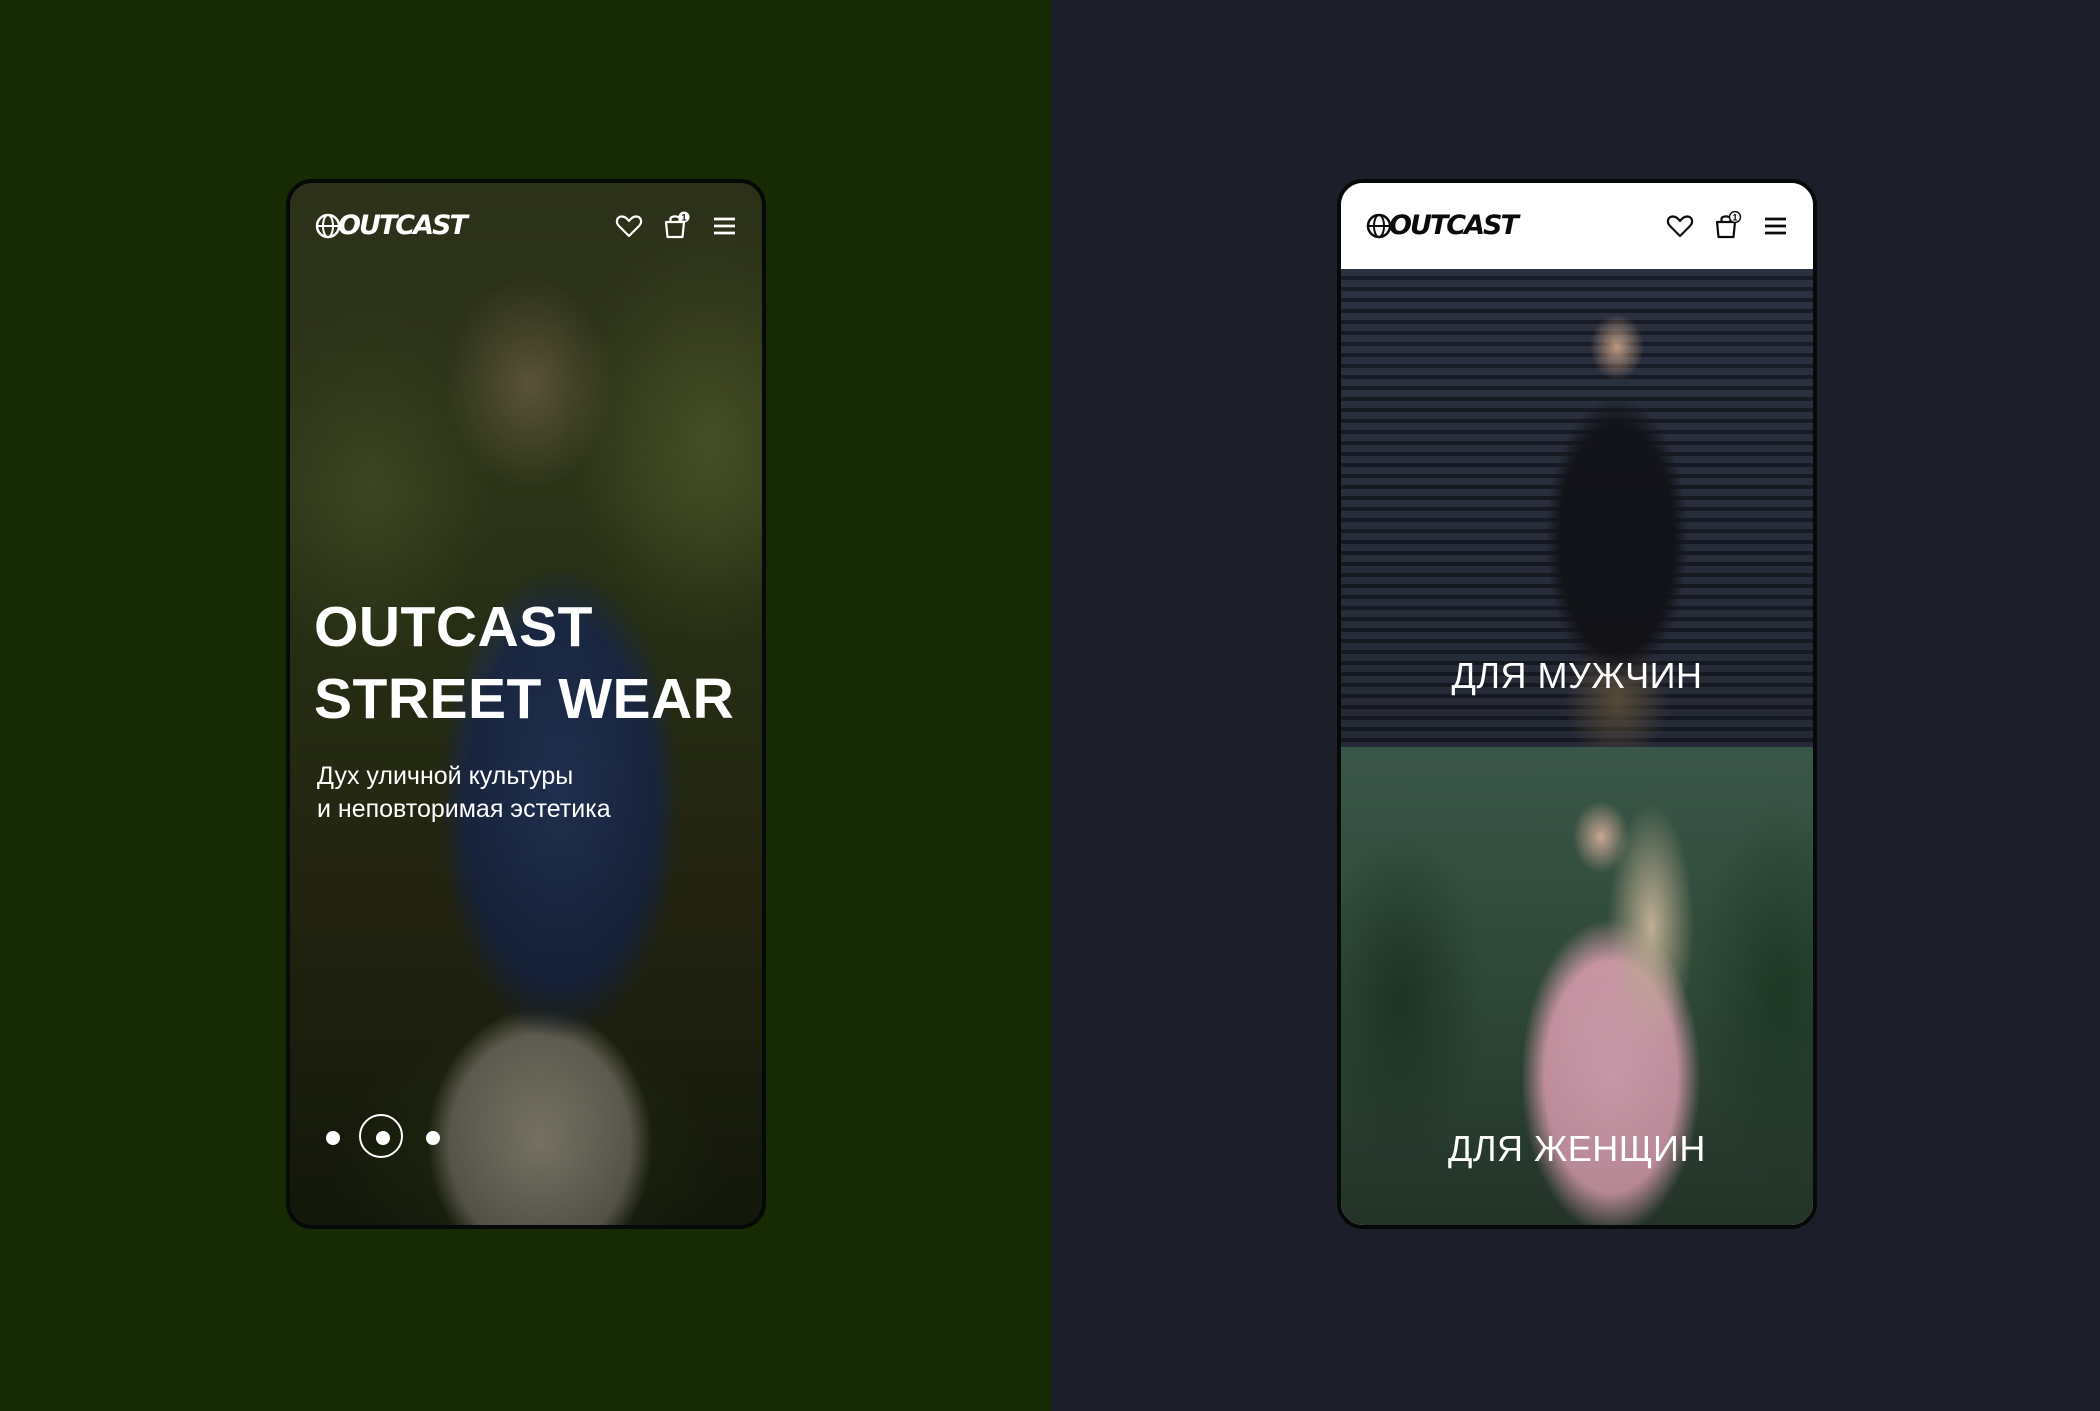  I want to click on category-men-label: ДЛЯ МУЖЧИН, so click(1577, 675).